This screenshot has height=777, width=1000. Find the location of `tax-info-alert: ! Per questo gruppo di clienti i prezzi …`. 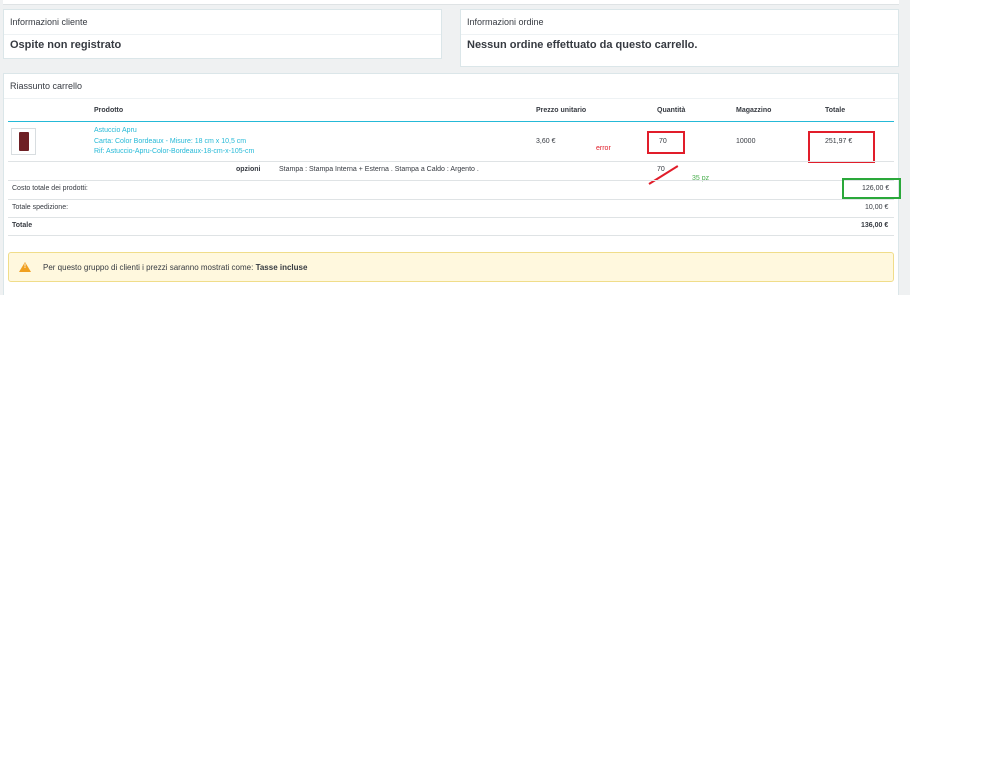

tax-info-alert: ! Per questo gruppo di clienti i prezzi … is located at coordinates (451, 267).